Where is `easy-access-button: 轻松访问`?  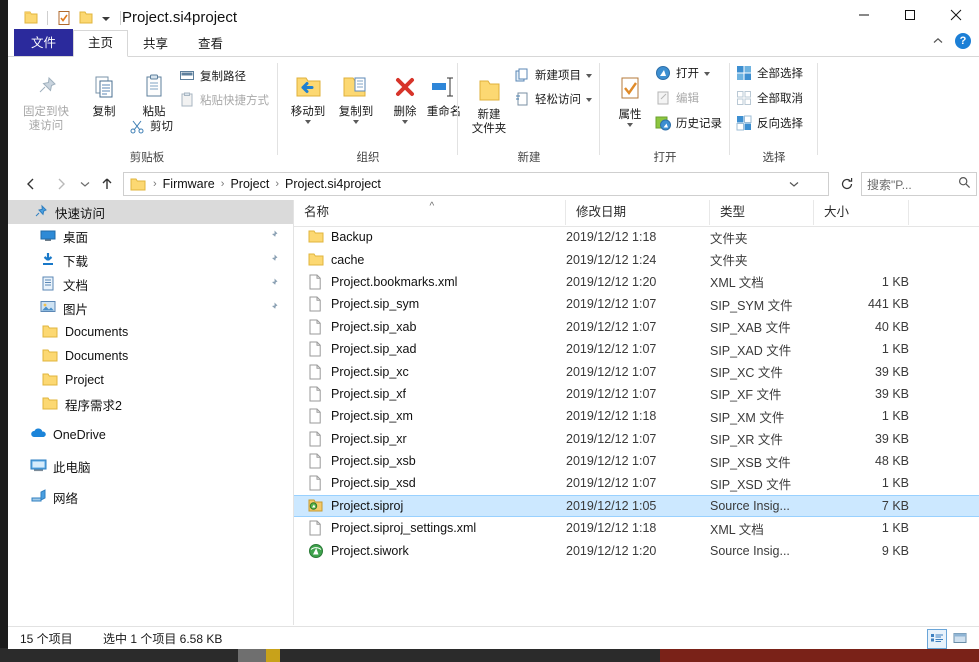
easy-access-button: 轻松访问 is located at coordinates (554, 99).